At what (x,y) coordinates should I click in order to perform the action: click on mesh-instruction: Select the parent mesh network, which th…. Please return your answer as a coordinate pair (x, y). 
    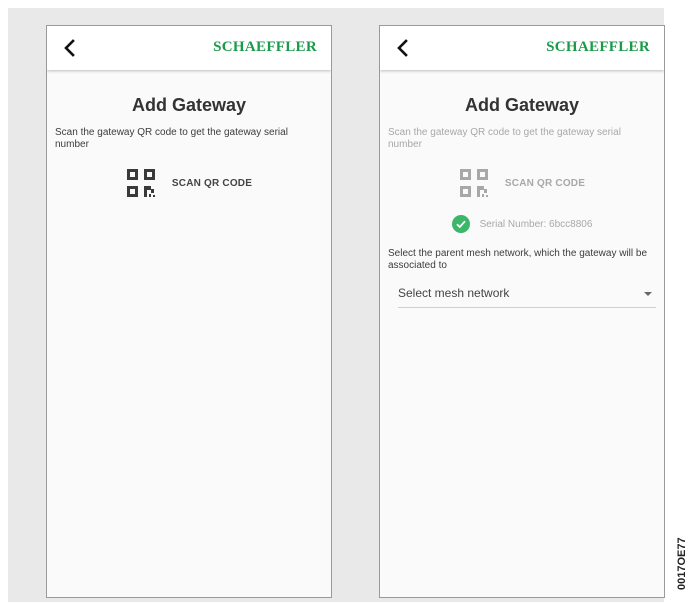
    Looking at the image, I should click on (518, 259).